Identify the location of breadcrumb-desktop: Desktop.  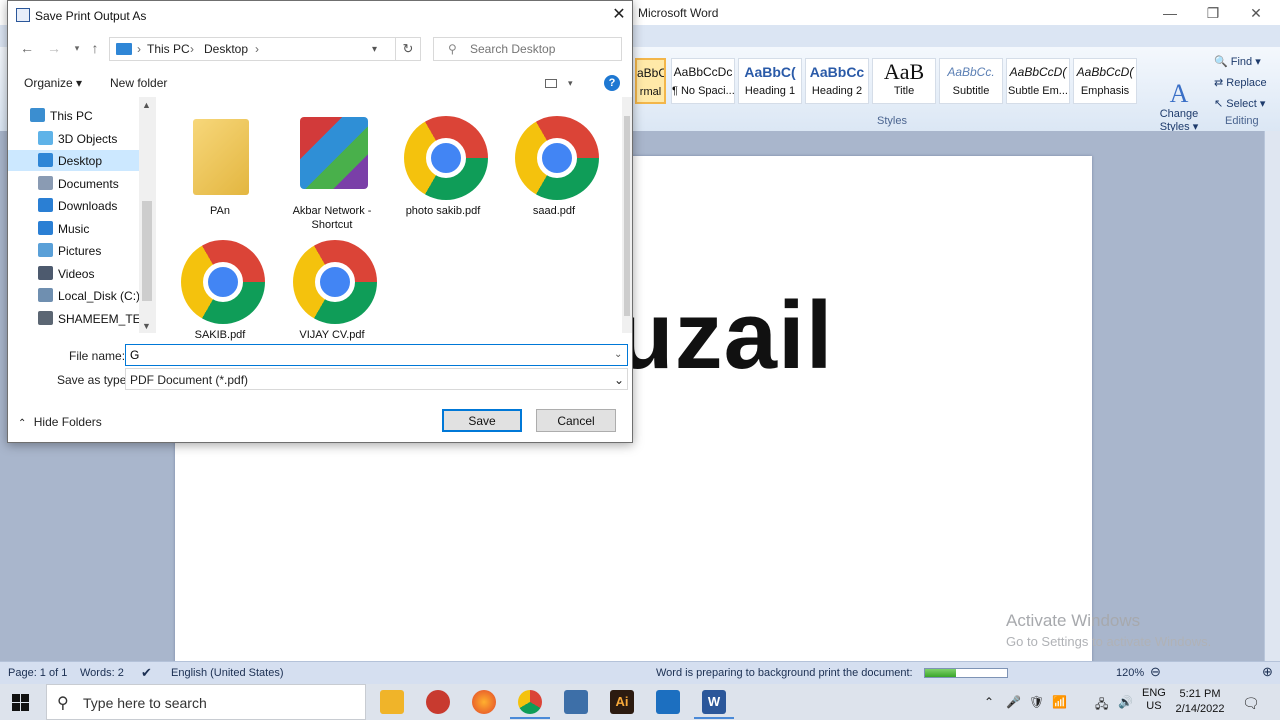
(226, 49).